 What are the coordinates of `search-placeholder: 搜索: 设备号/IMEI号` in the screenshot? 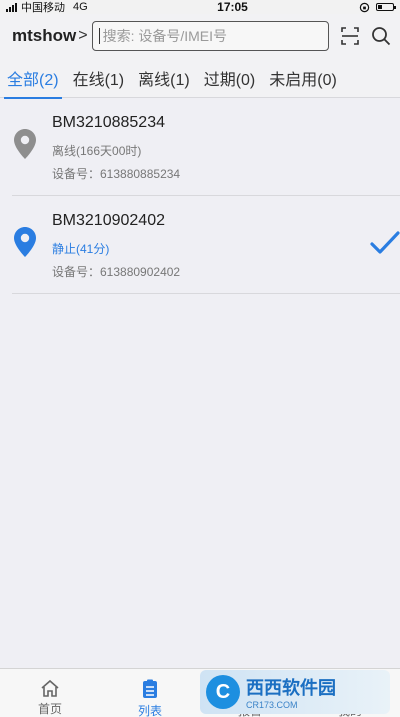 It's located at (165, 36).